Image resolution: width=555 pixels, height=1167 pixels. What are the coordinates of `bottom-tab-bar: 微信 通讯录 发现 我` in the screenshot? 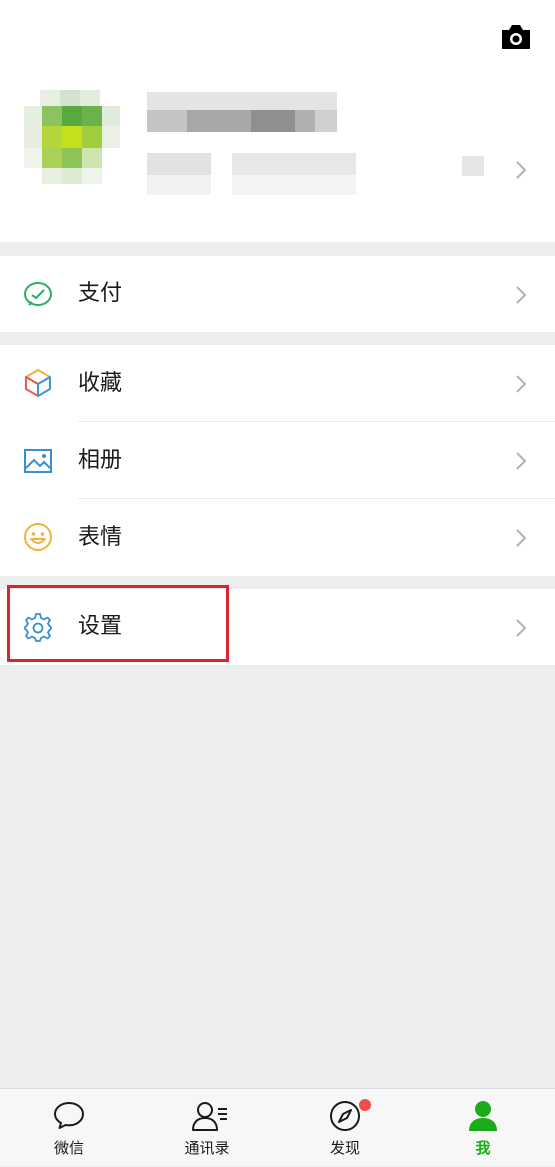 It's located at (277, 1127).